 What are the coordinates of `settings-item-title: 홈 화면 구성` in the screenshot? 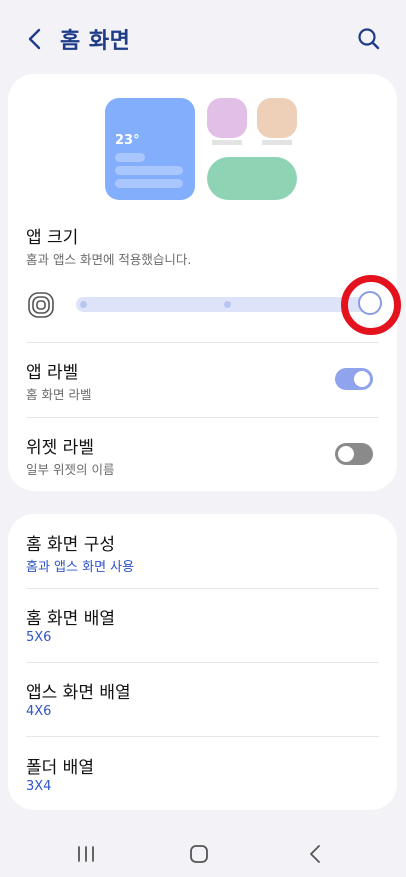 It's located at (71, 545).